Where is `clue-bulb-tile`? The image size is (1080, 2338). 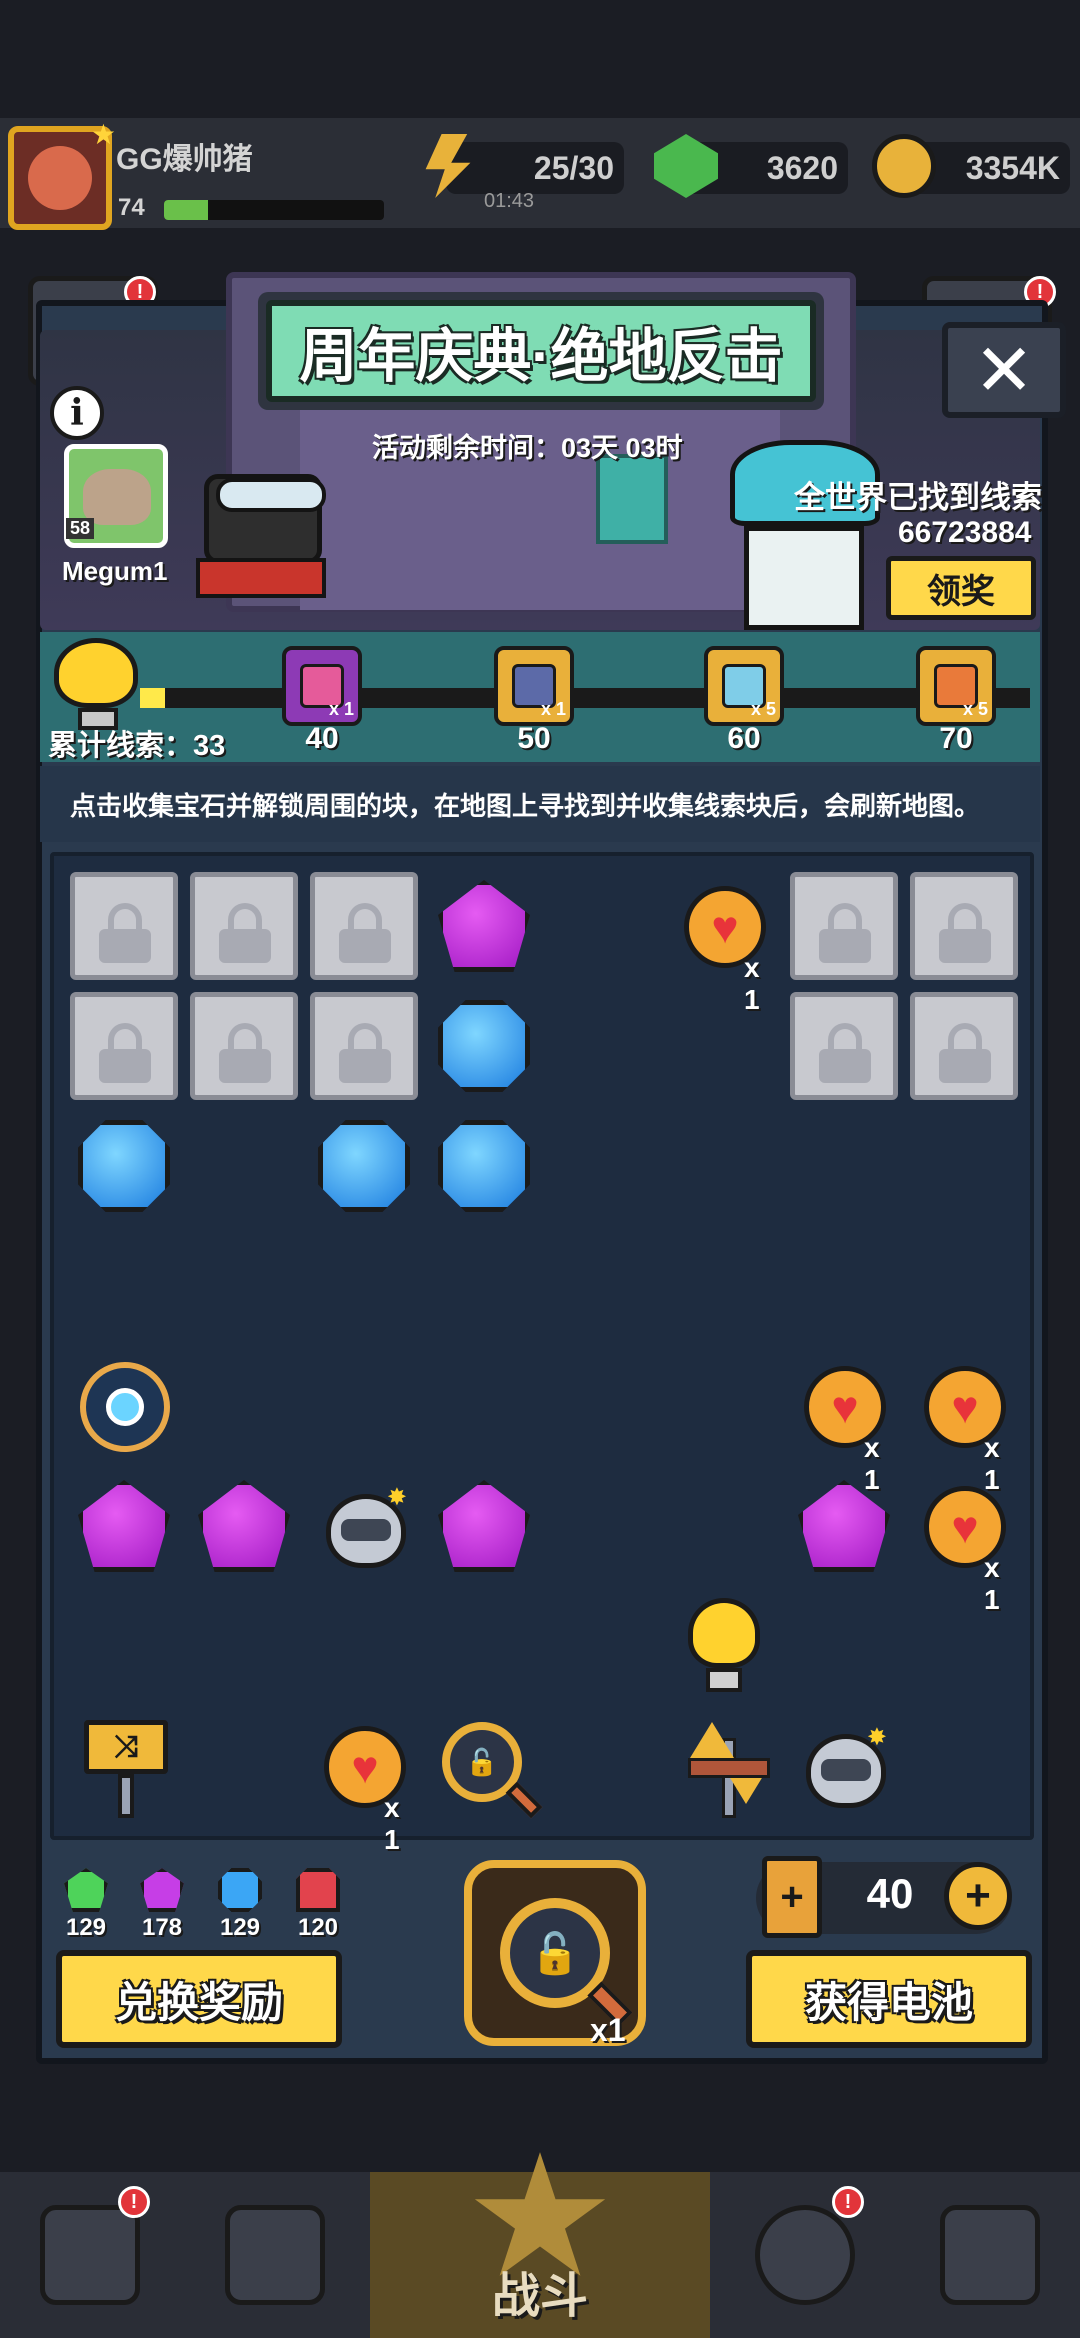 clue-bulb-tile is located at coordinates (724, 1646).